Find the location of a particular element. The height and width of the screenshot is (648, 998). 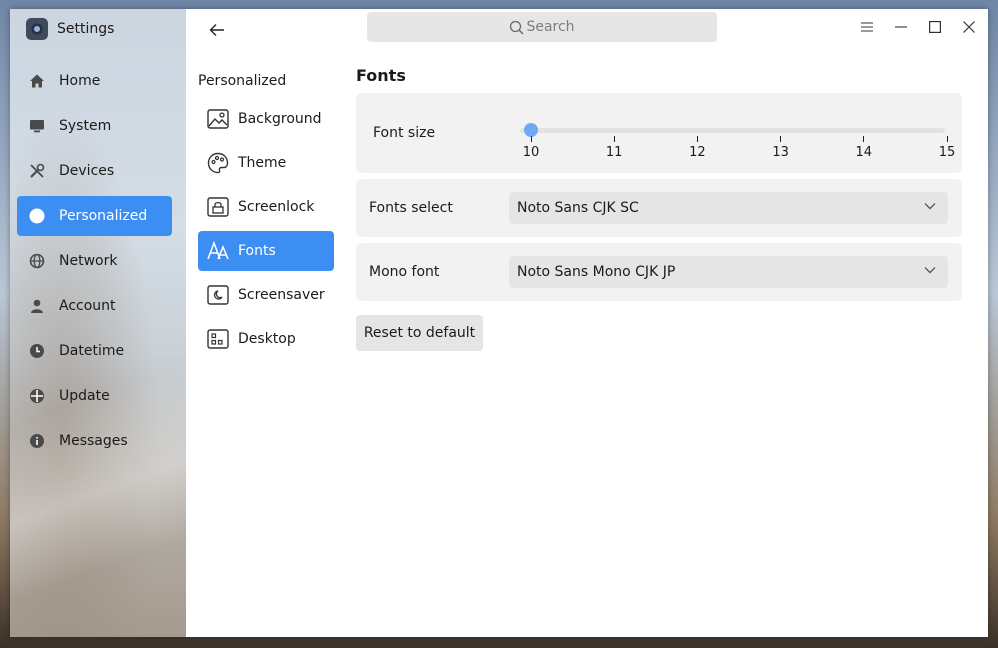

sidebar-item-messages: Messages is located at coordinates (94, 441).